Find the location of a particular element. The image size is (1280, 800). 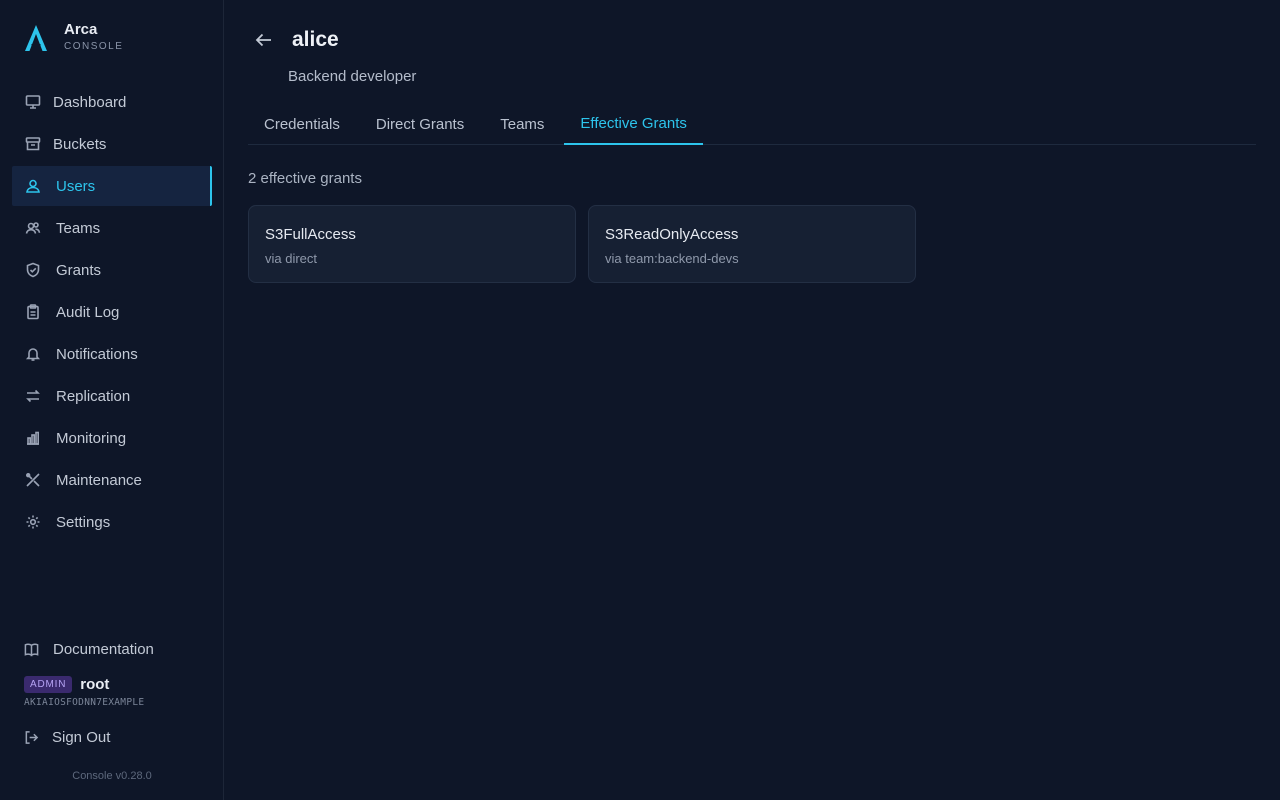

shield-icon is located at coordinates (33, 270).